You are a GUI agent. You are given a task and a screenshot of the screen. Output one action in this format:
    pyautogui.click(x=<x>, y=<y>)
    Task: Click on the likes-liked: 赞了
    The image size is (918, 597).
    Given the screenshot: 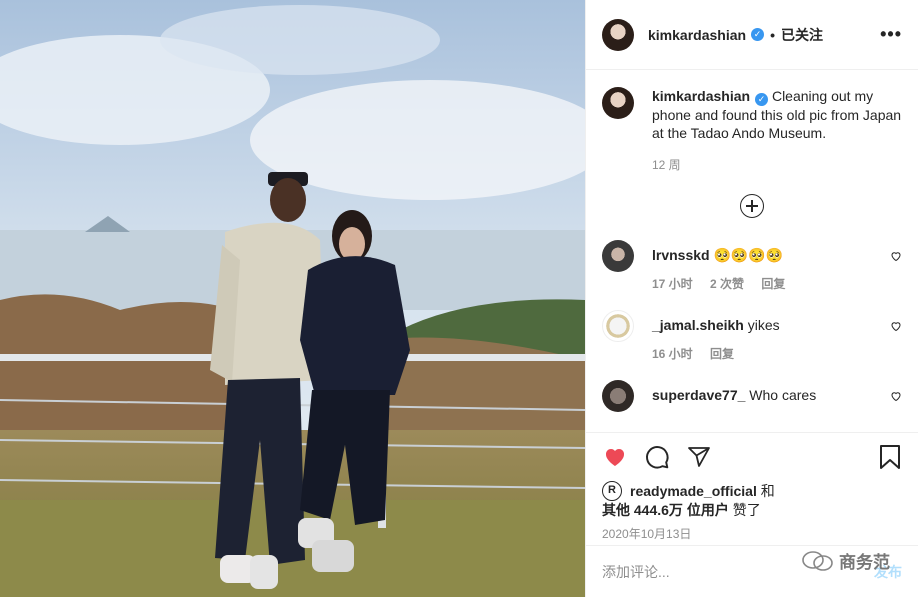 What is the action you would take?
    pyautogui.click(x=746, y=510)
    